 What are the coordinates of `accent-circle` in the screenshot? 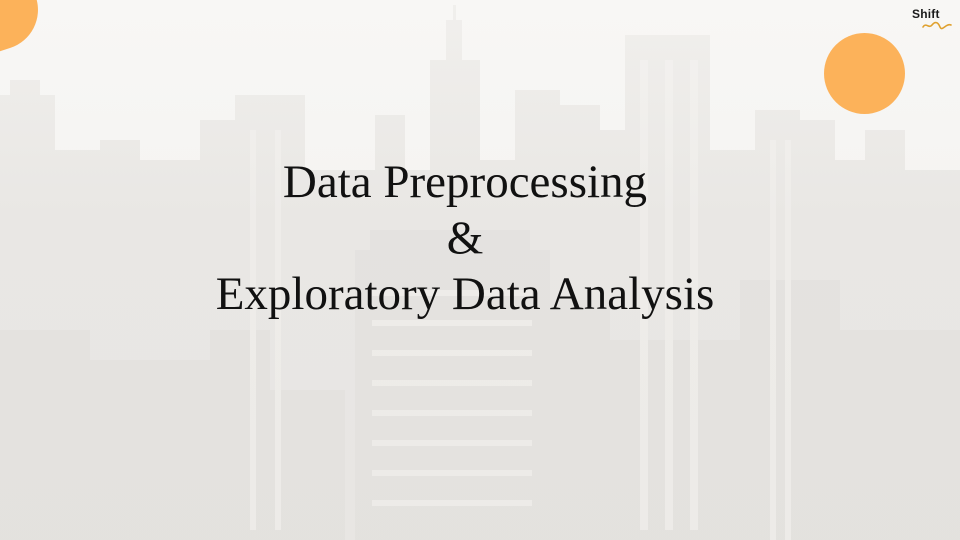 It's located at (864, 73).